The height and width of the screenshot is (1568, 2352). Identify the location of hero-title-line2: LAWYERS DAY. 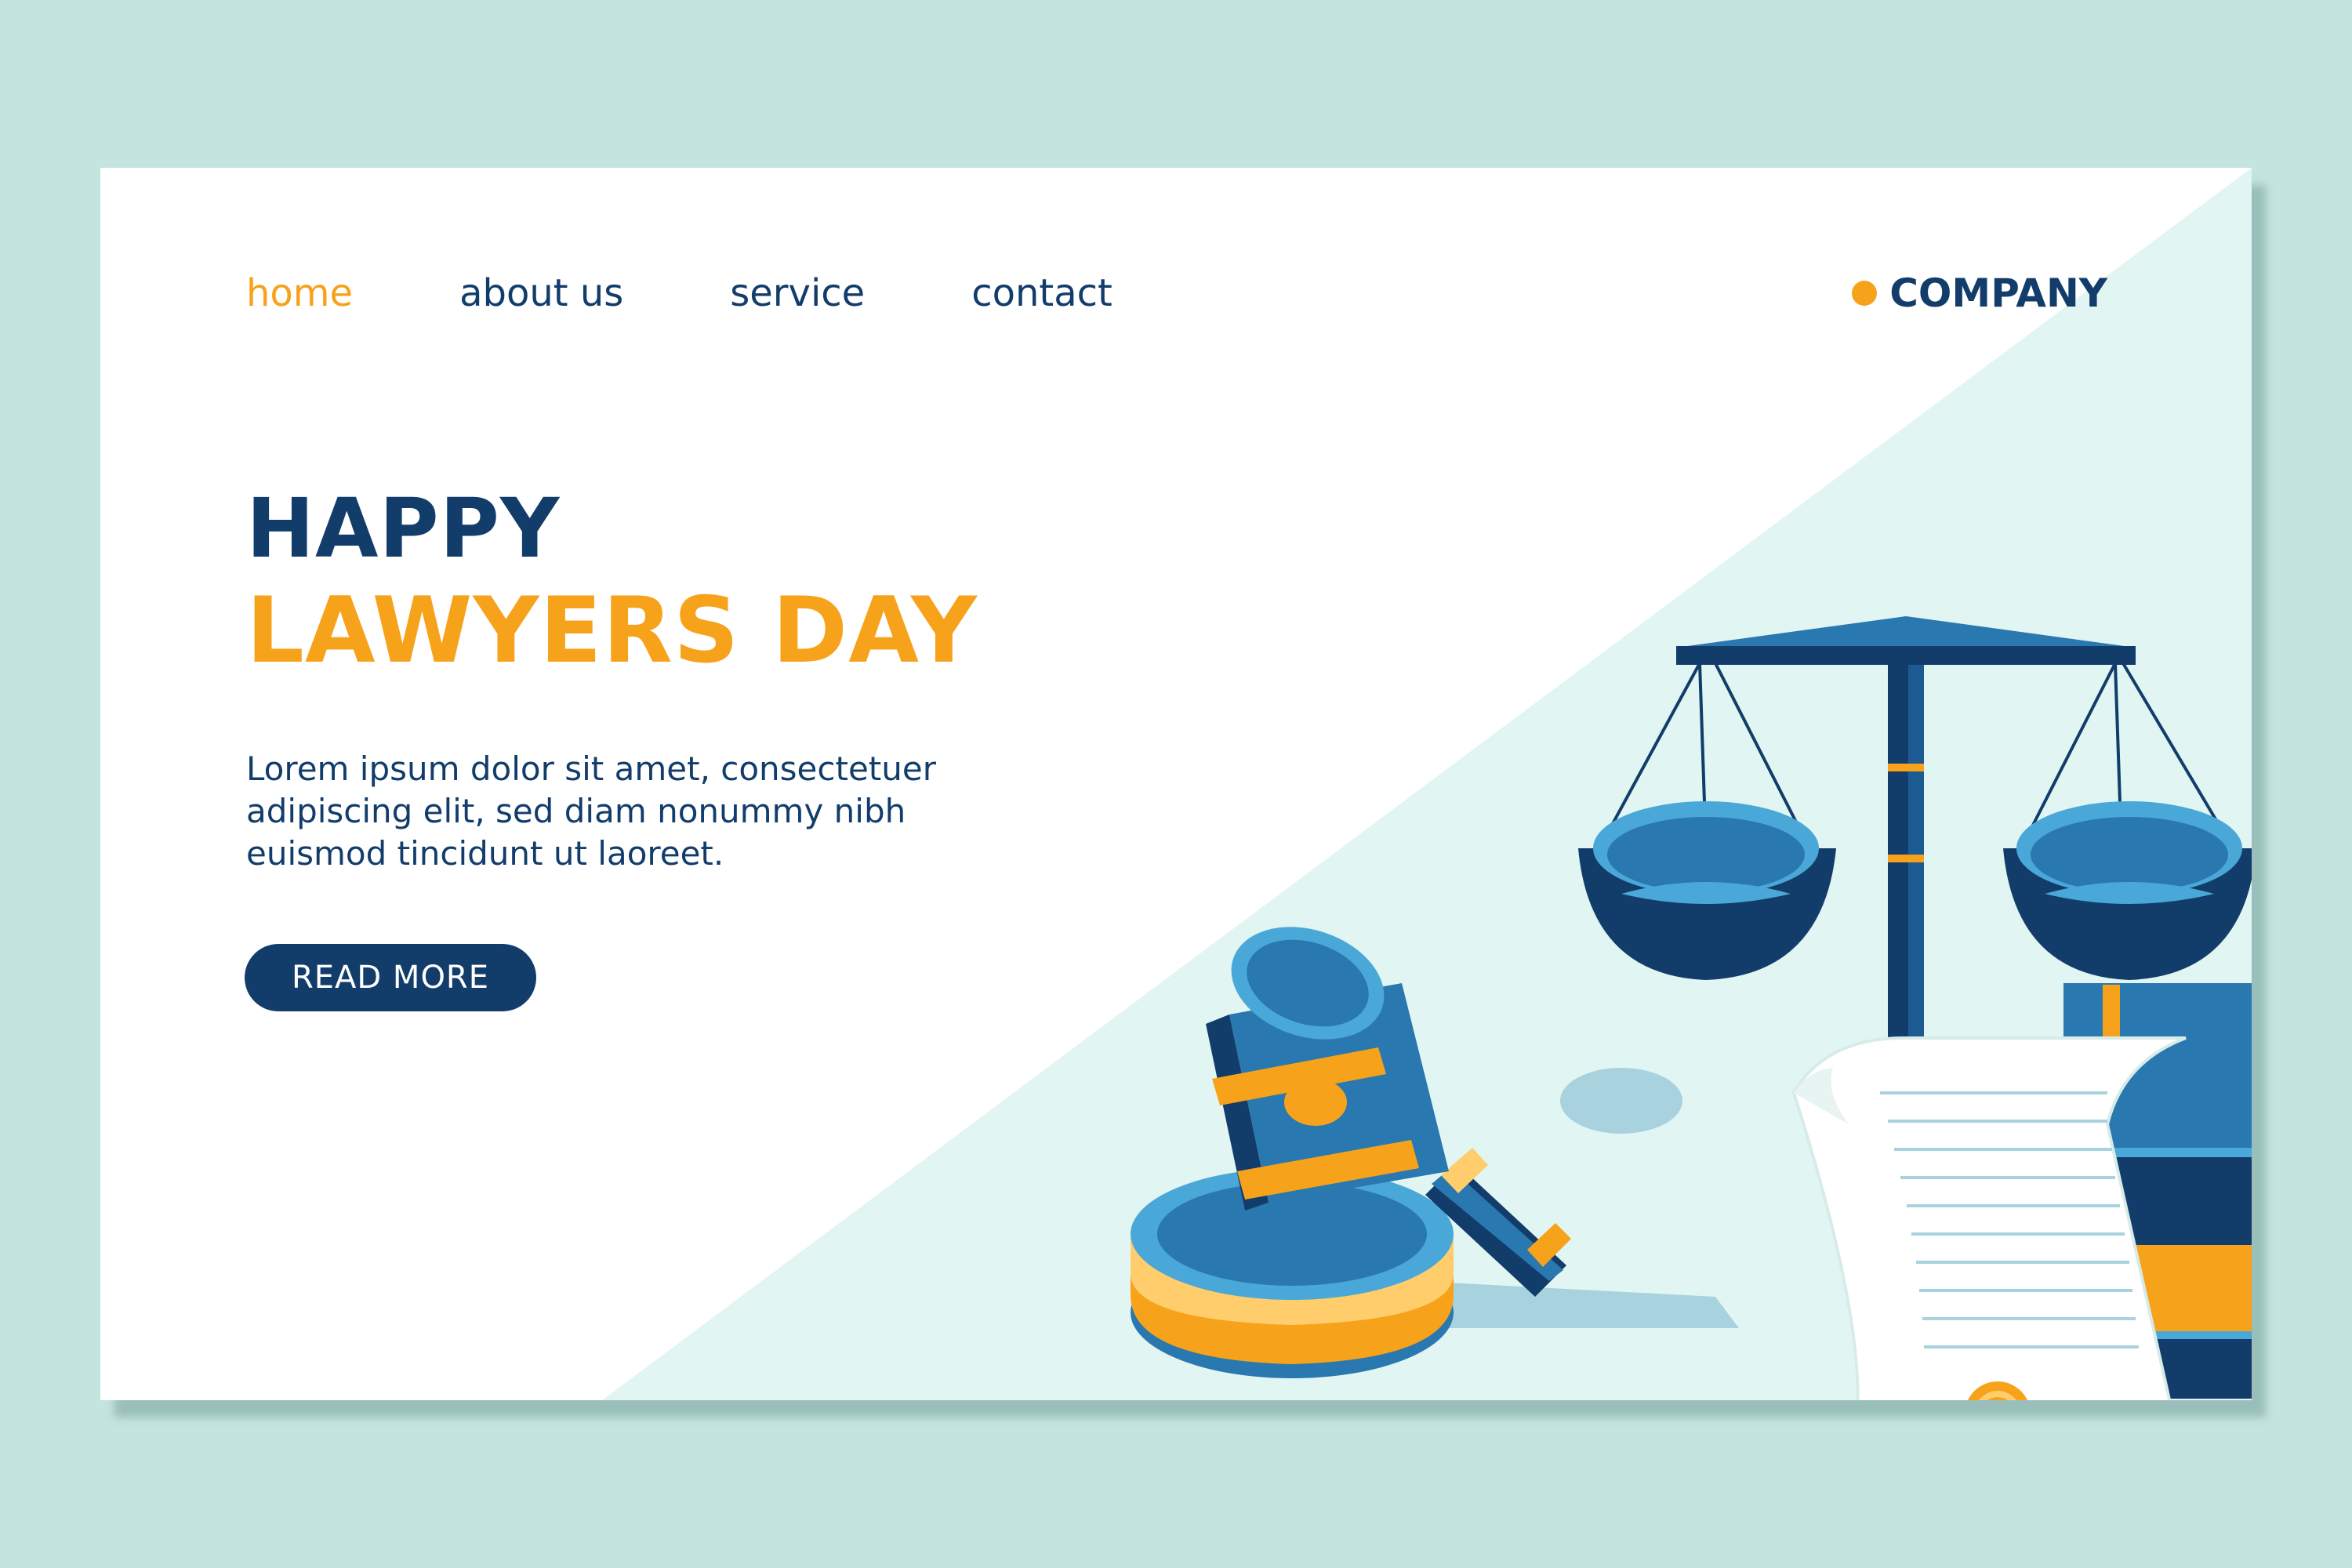
(612, 631).